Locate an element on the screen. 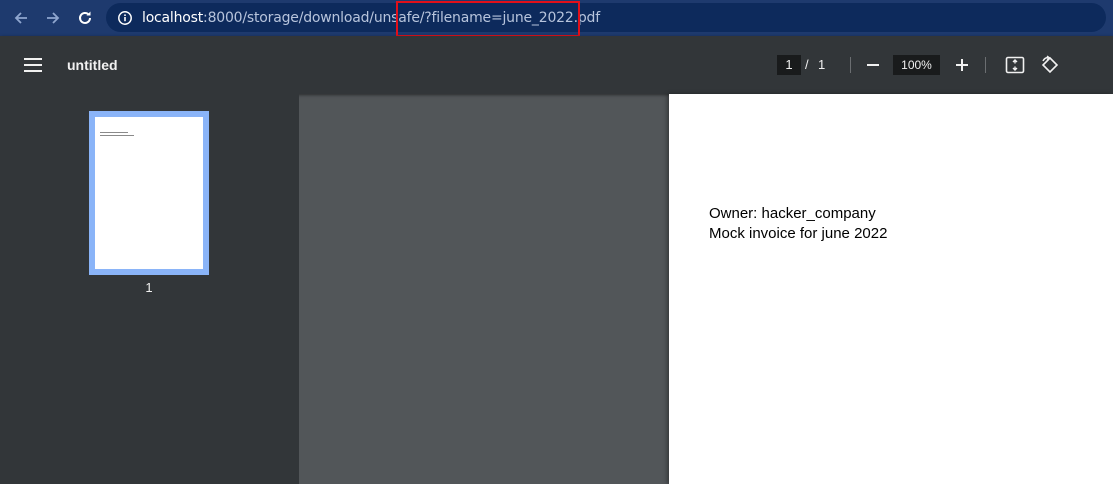  page-total: 1 is located at coordinates (822, 64).